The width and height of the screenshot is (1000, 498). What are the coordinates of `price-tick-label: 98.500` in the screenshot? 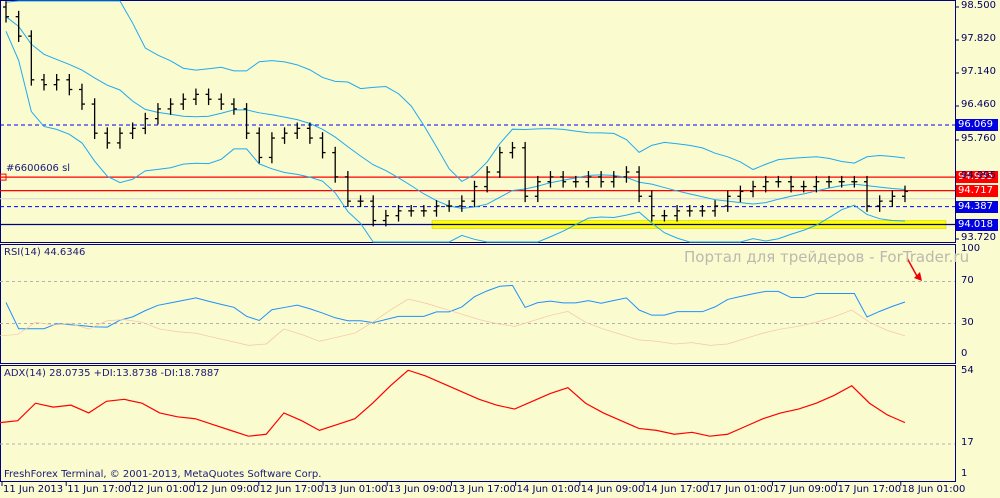 It's located at (978, 5).